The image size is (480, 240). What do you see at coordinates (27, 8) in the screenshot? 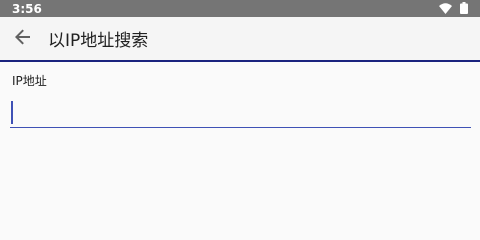
I see `status-time: 3:56` at bounding box center [27, 8].